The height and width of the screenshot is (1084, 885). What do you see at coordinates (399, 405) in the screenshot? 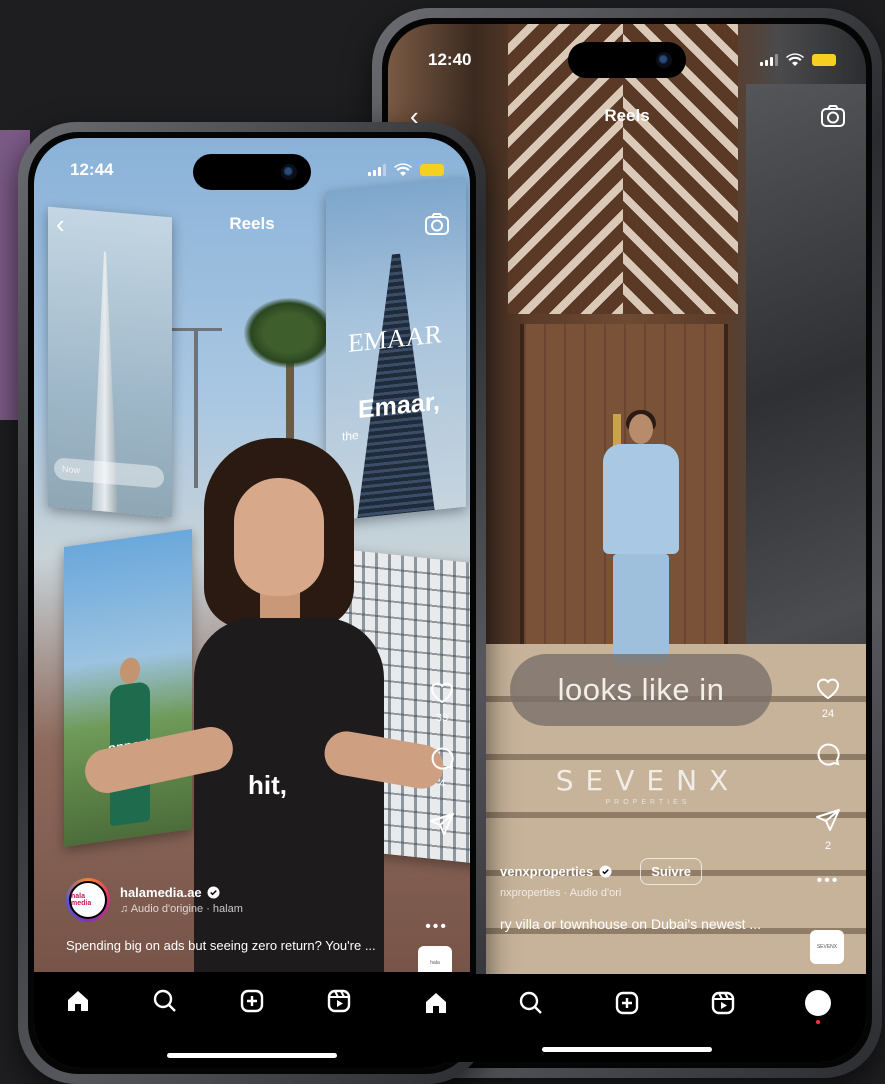
I see `emaar-caption: Emaar,` at bounding box center [399, 405].